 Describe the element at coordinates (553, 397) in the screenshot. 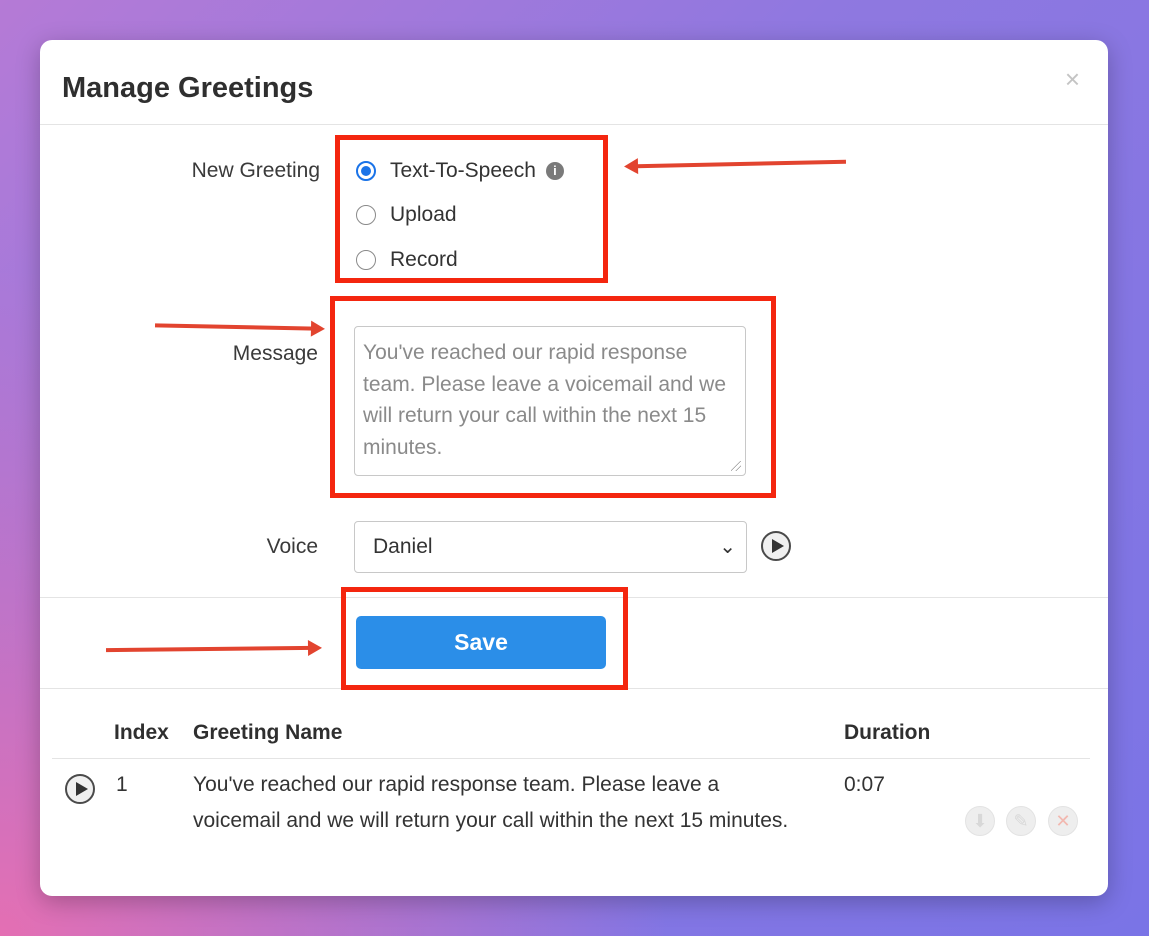

I see `annotation-box-message` at that location.